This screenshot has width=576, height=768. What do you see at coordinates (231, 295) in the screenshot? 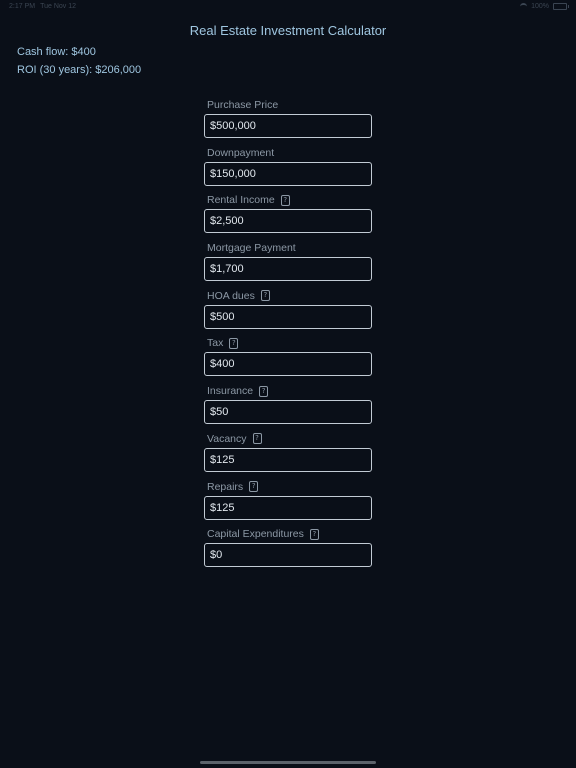
I see `hoa-dues-label: HOA dues` at bounding box center [231, 295].